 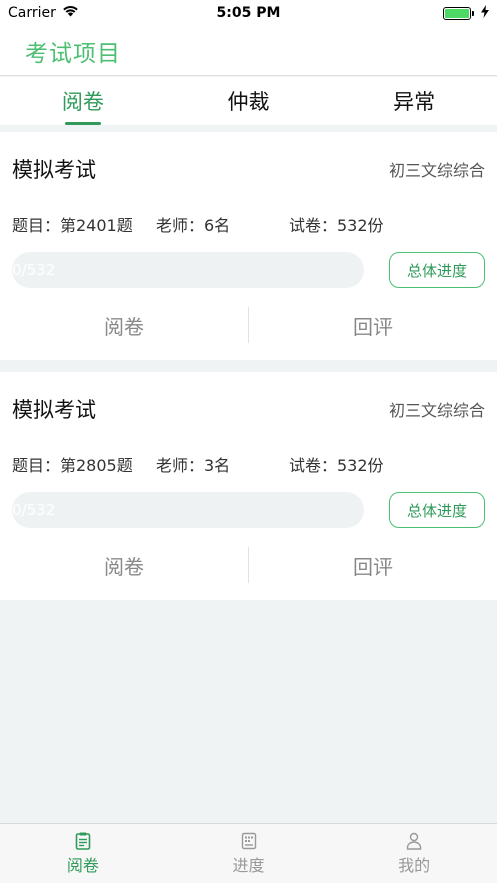 What do you see at coordinates (248, 865) in the screenshot?
I see `tabbar-label: 进度` at bounding box center [248, 865].